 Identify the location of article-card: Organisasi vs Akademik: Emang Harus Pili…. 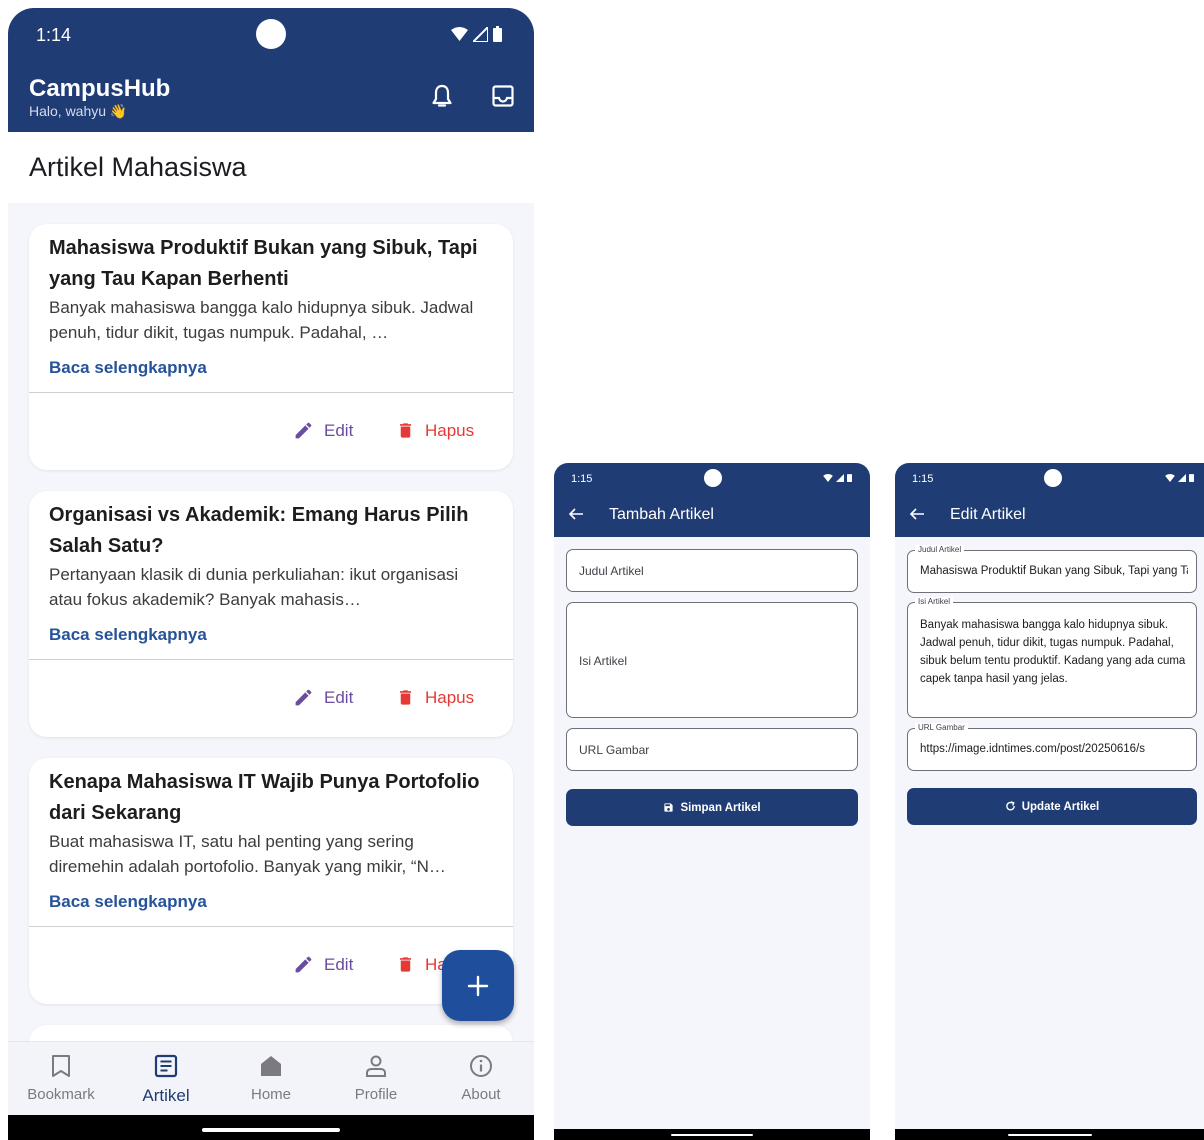
(271, 614).